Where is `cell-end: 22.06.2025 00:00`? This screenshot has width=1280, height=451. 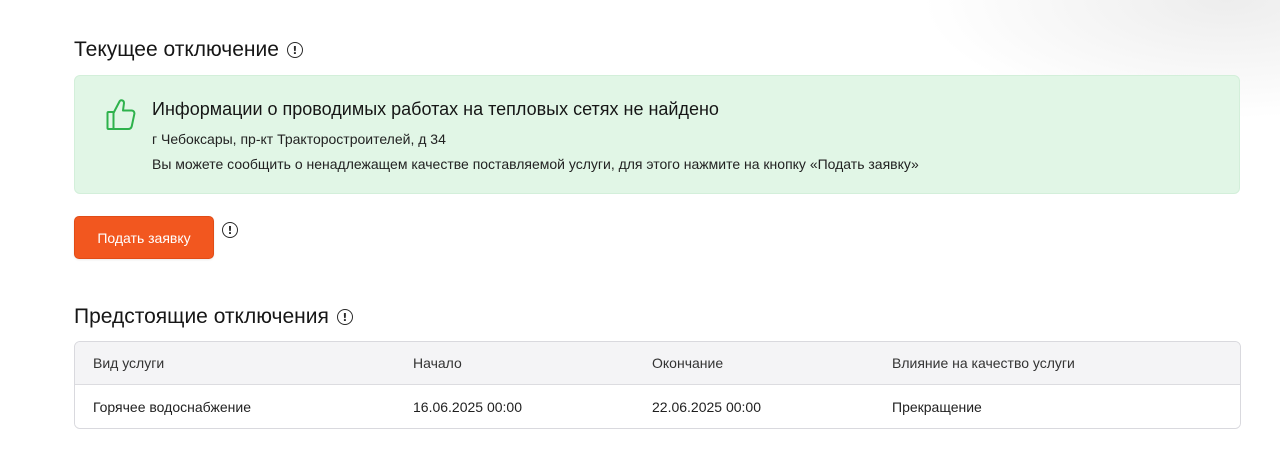 cell-end: 22.06.2025 00:00 is located at coordinates (706, 406).